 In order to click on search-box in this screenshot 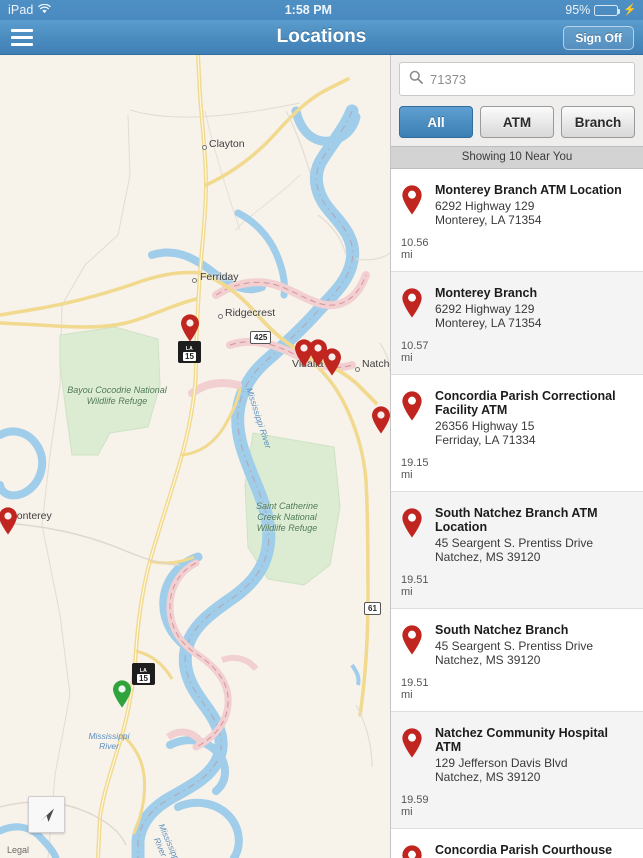, I will do `click(517, 79)`.